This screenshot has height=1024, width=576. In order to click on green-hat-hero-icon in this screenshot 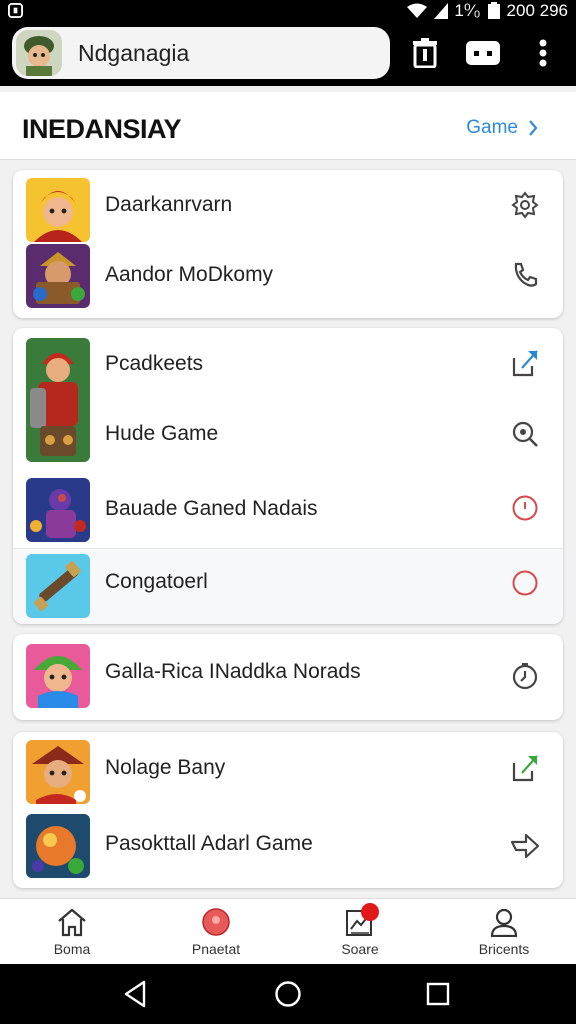, I will do `click(58, 676)`.